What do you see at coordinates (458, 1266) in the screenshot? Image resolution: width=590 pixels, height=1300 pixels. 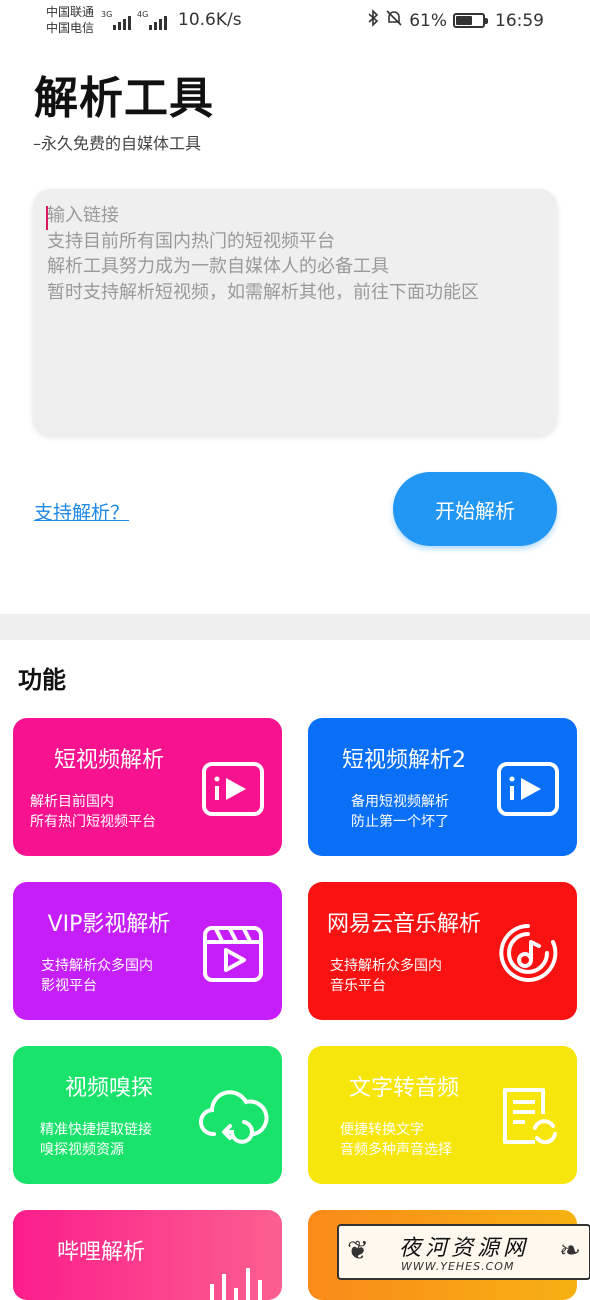 I see `watermark-url: WWW.YEHES.COM` at bounding box center [458, 1266].